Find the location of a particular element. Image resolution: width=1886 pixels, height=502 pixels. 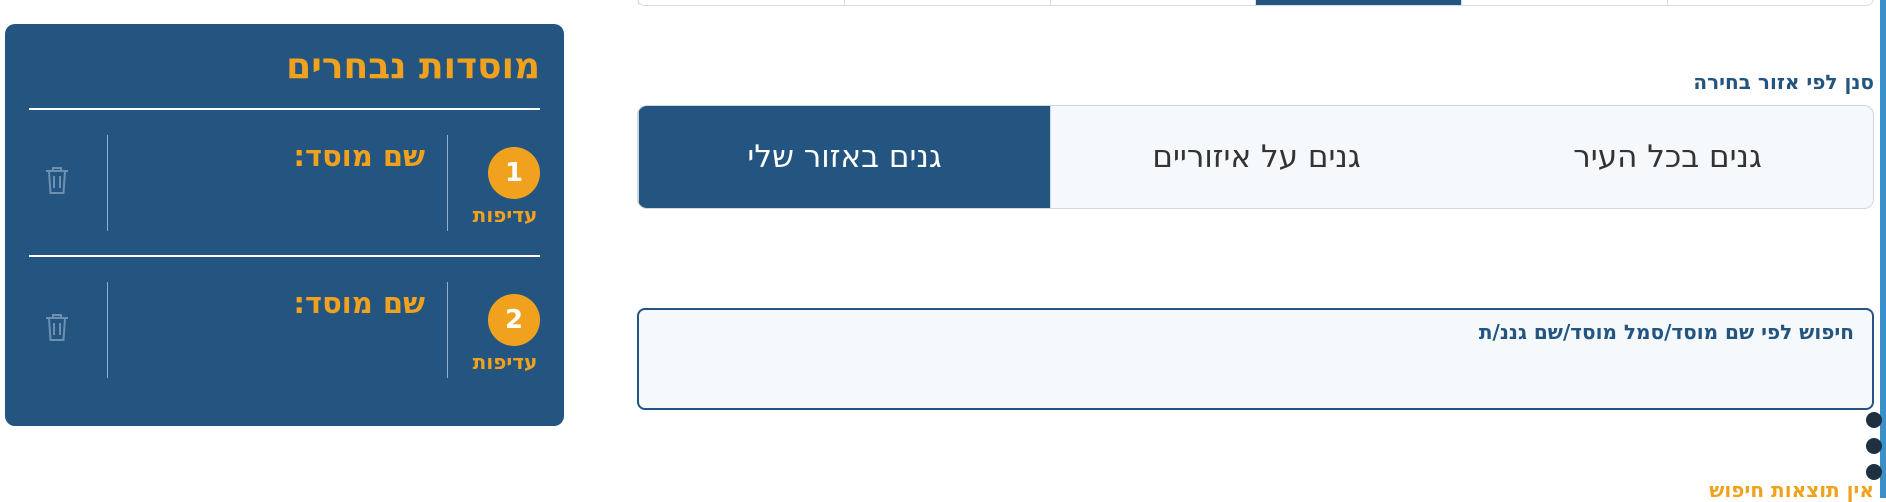

search-input is located at coordinates (1255, 359).